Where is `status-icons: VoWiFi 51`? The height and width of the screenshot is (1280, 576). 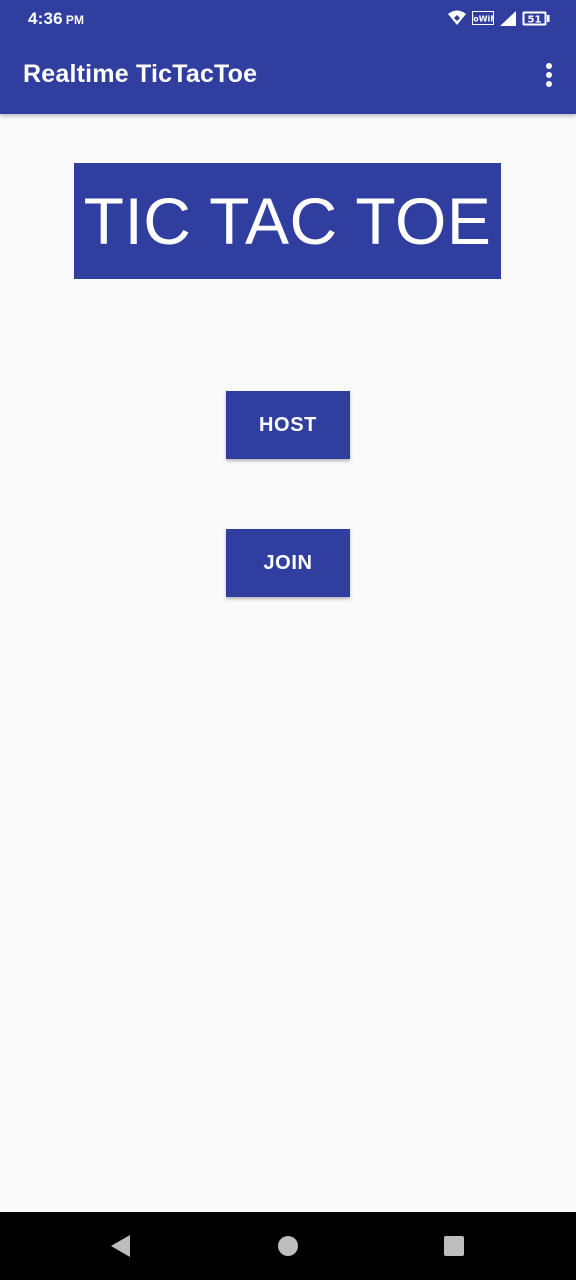 status-icons: VoWiFi 51 is located at coordinates (498, 18).